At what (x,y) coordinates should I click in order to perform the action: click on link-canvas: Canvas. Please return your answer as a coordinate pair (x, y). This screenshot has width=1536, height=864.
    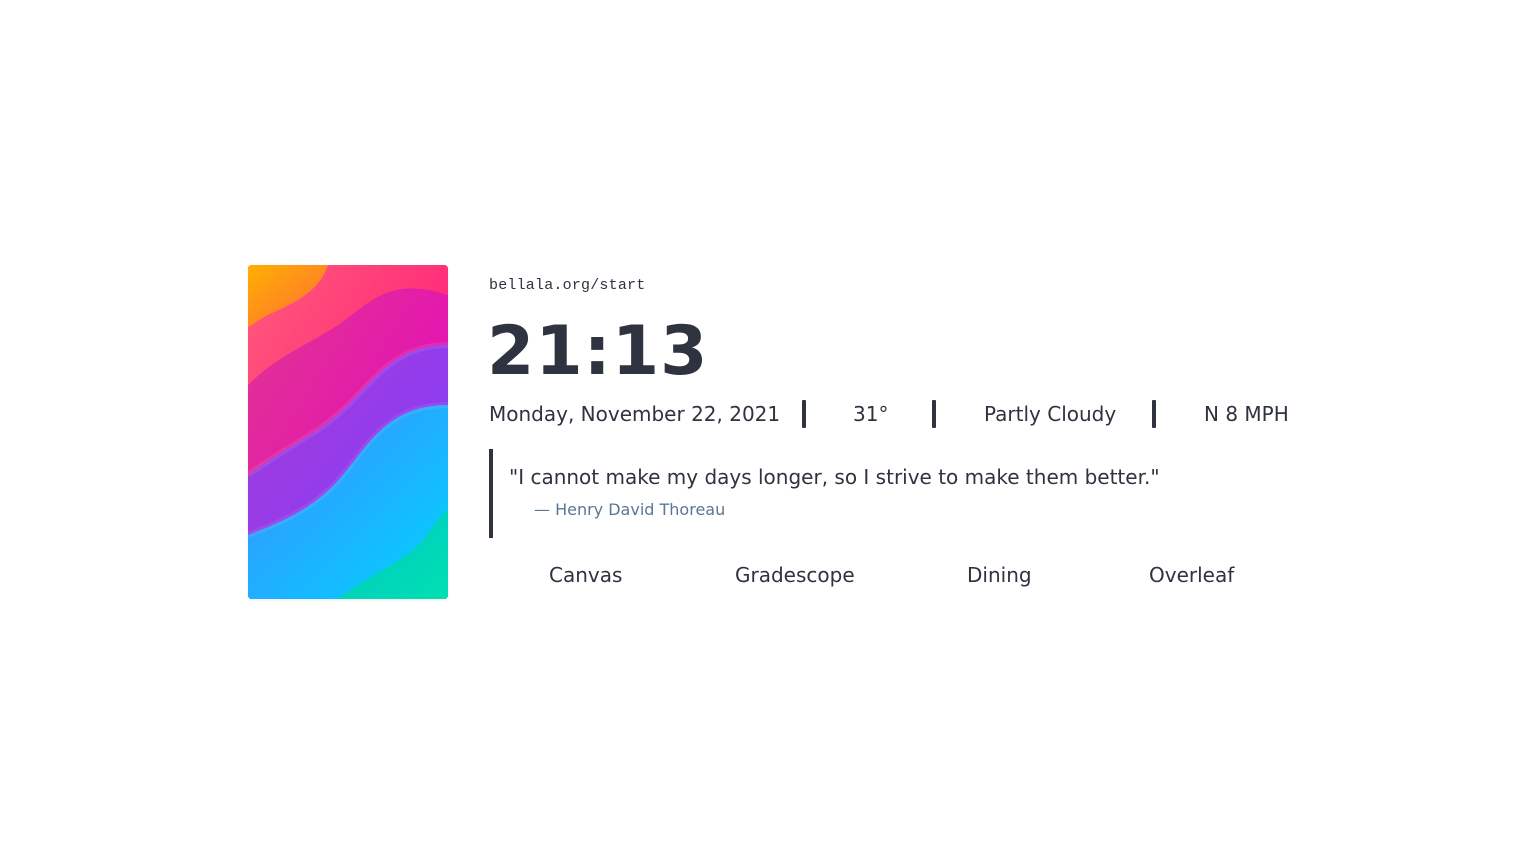
    Looking at the image, I should click on (585, 575).